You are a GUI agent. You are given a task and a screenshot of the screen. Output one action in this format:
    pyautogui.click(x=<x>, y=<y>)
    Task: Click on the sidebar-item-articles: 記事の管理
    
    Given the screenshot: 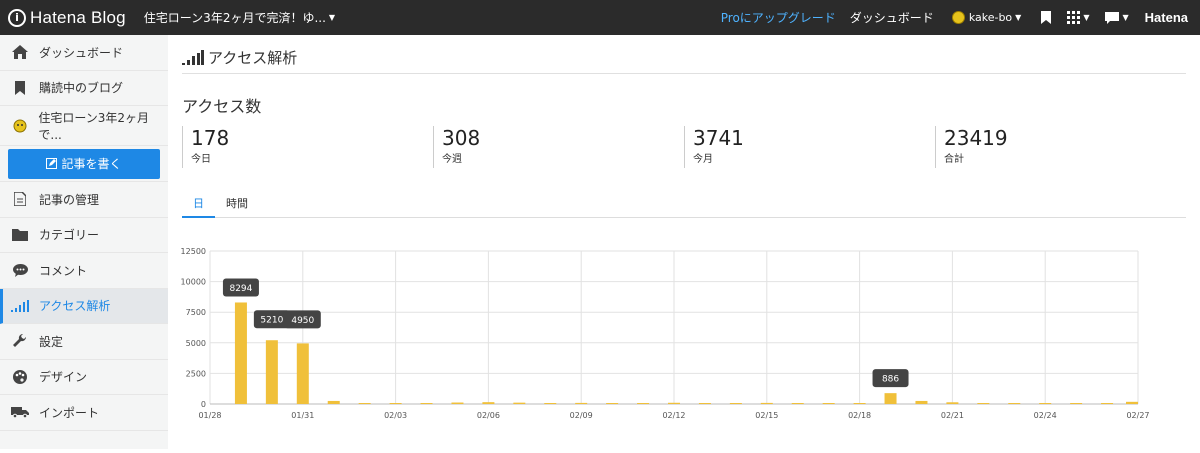 What is the action you would take?
    pyautogui.click(x=84, y=200)
    